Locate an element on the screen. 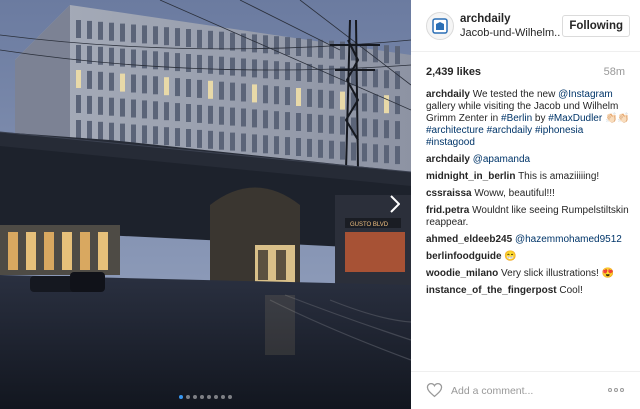 This screenshot has width=640, height=409. post-header: archdaily Jacob-und-Wilhelm.. Following is located at coordinates (525, 26).